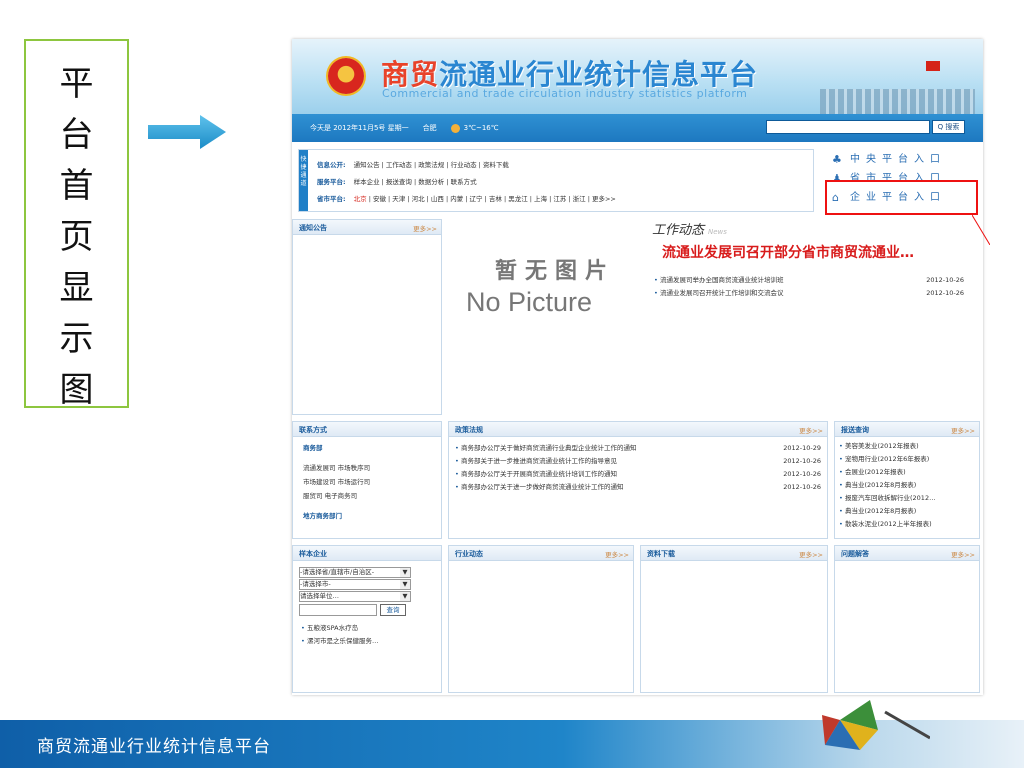  Describe the element at coordinates (355, 572) in the screenshot. I see `province-select: -请选择省/直辖市/自治区- ▼` at that location.